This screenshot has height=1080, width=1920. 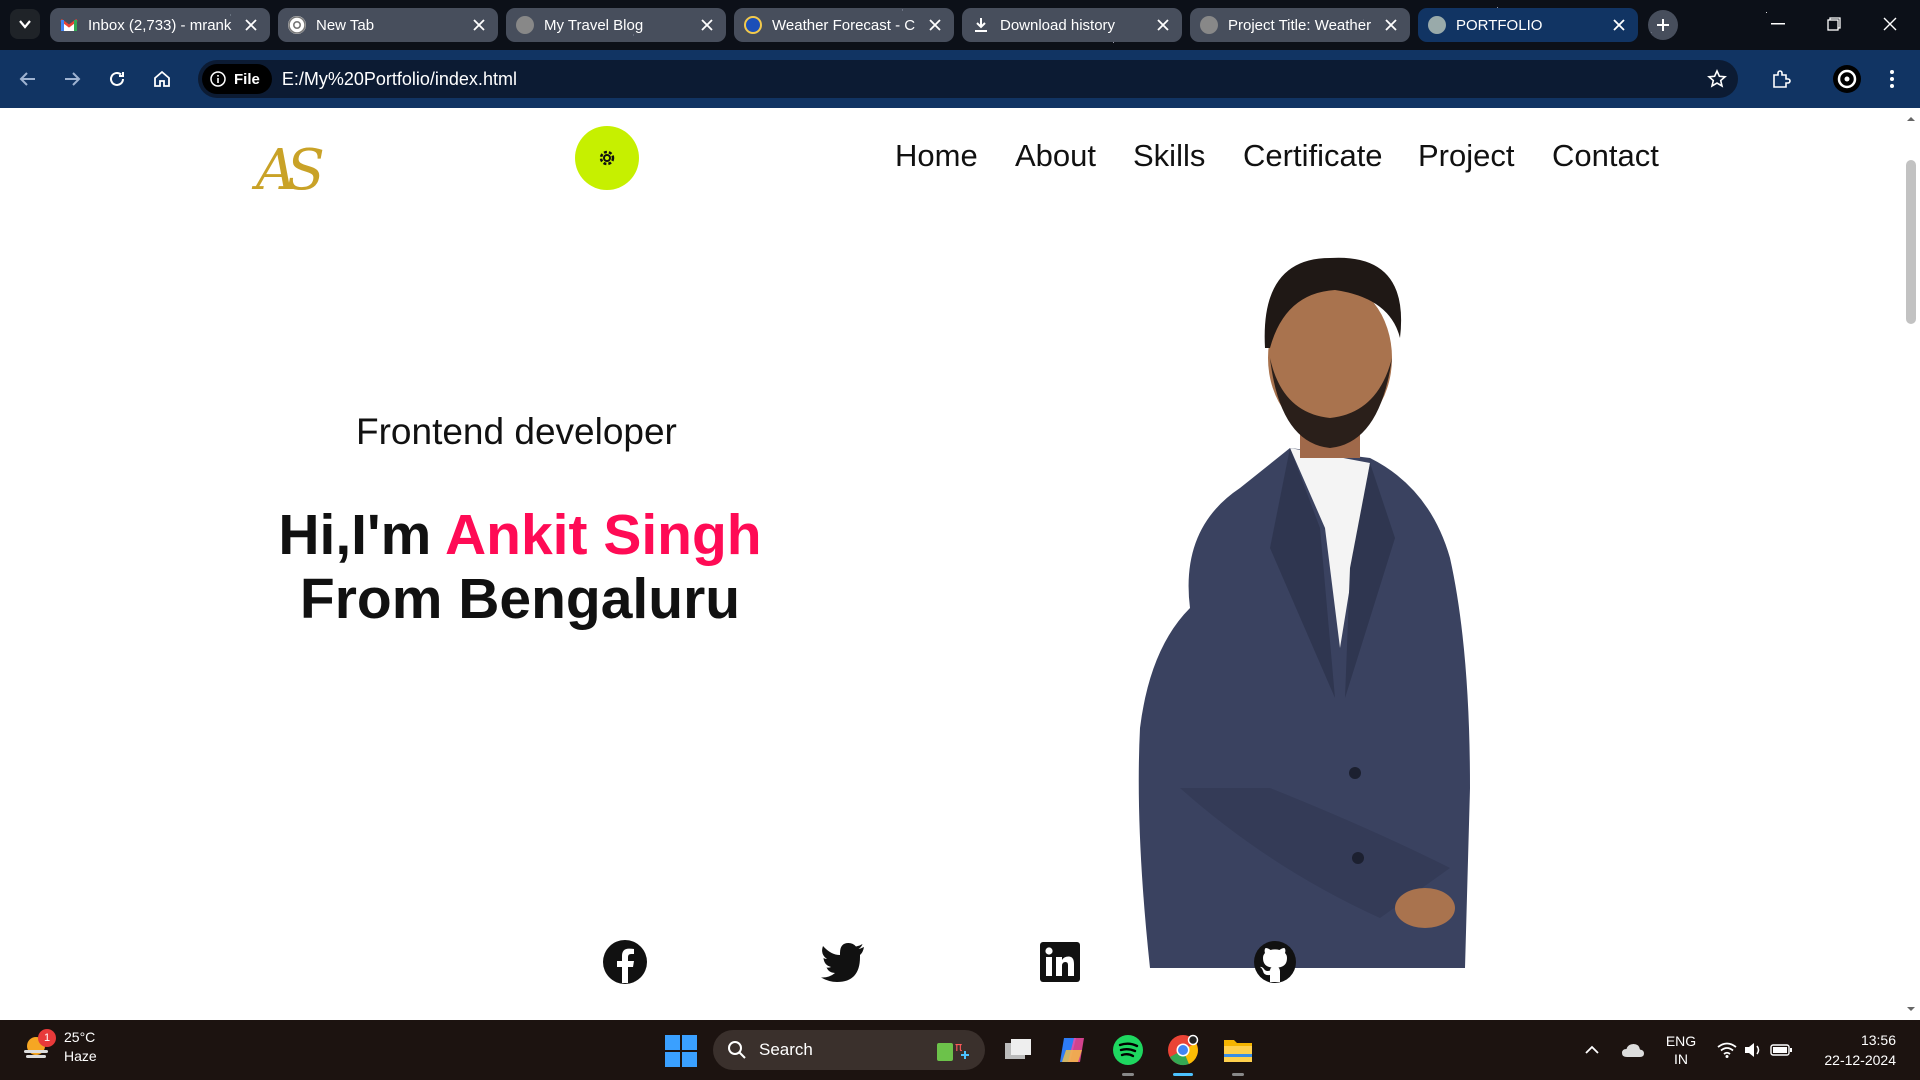 What do you see at coordinates (625, 962) in the screenshot?
I see `facebook-link` at bounding box center [625, 962].